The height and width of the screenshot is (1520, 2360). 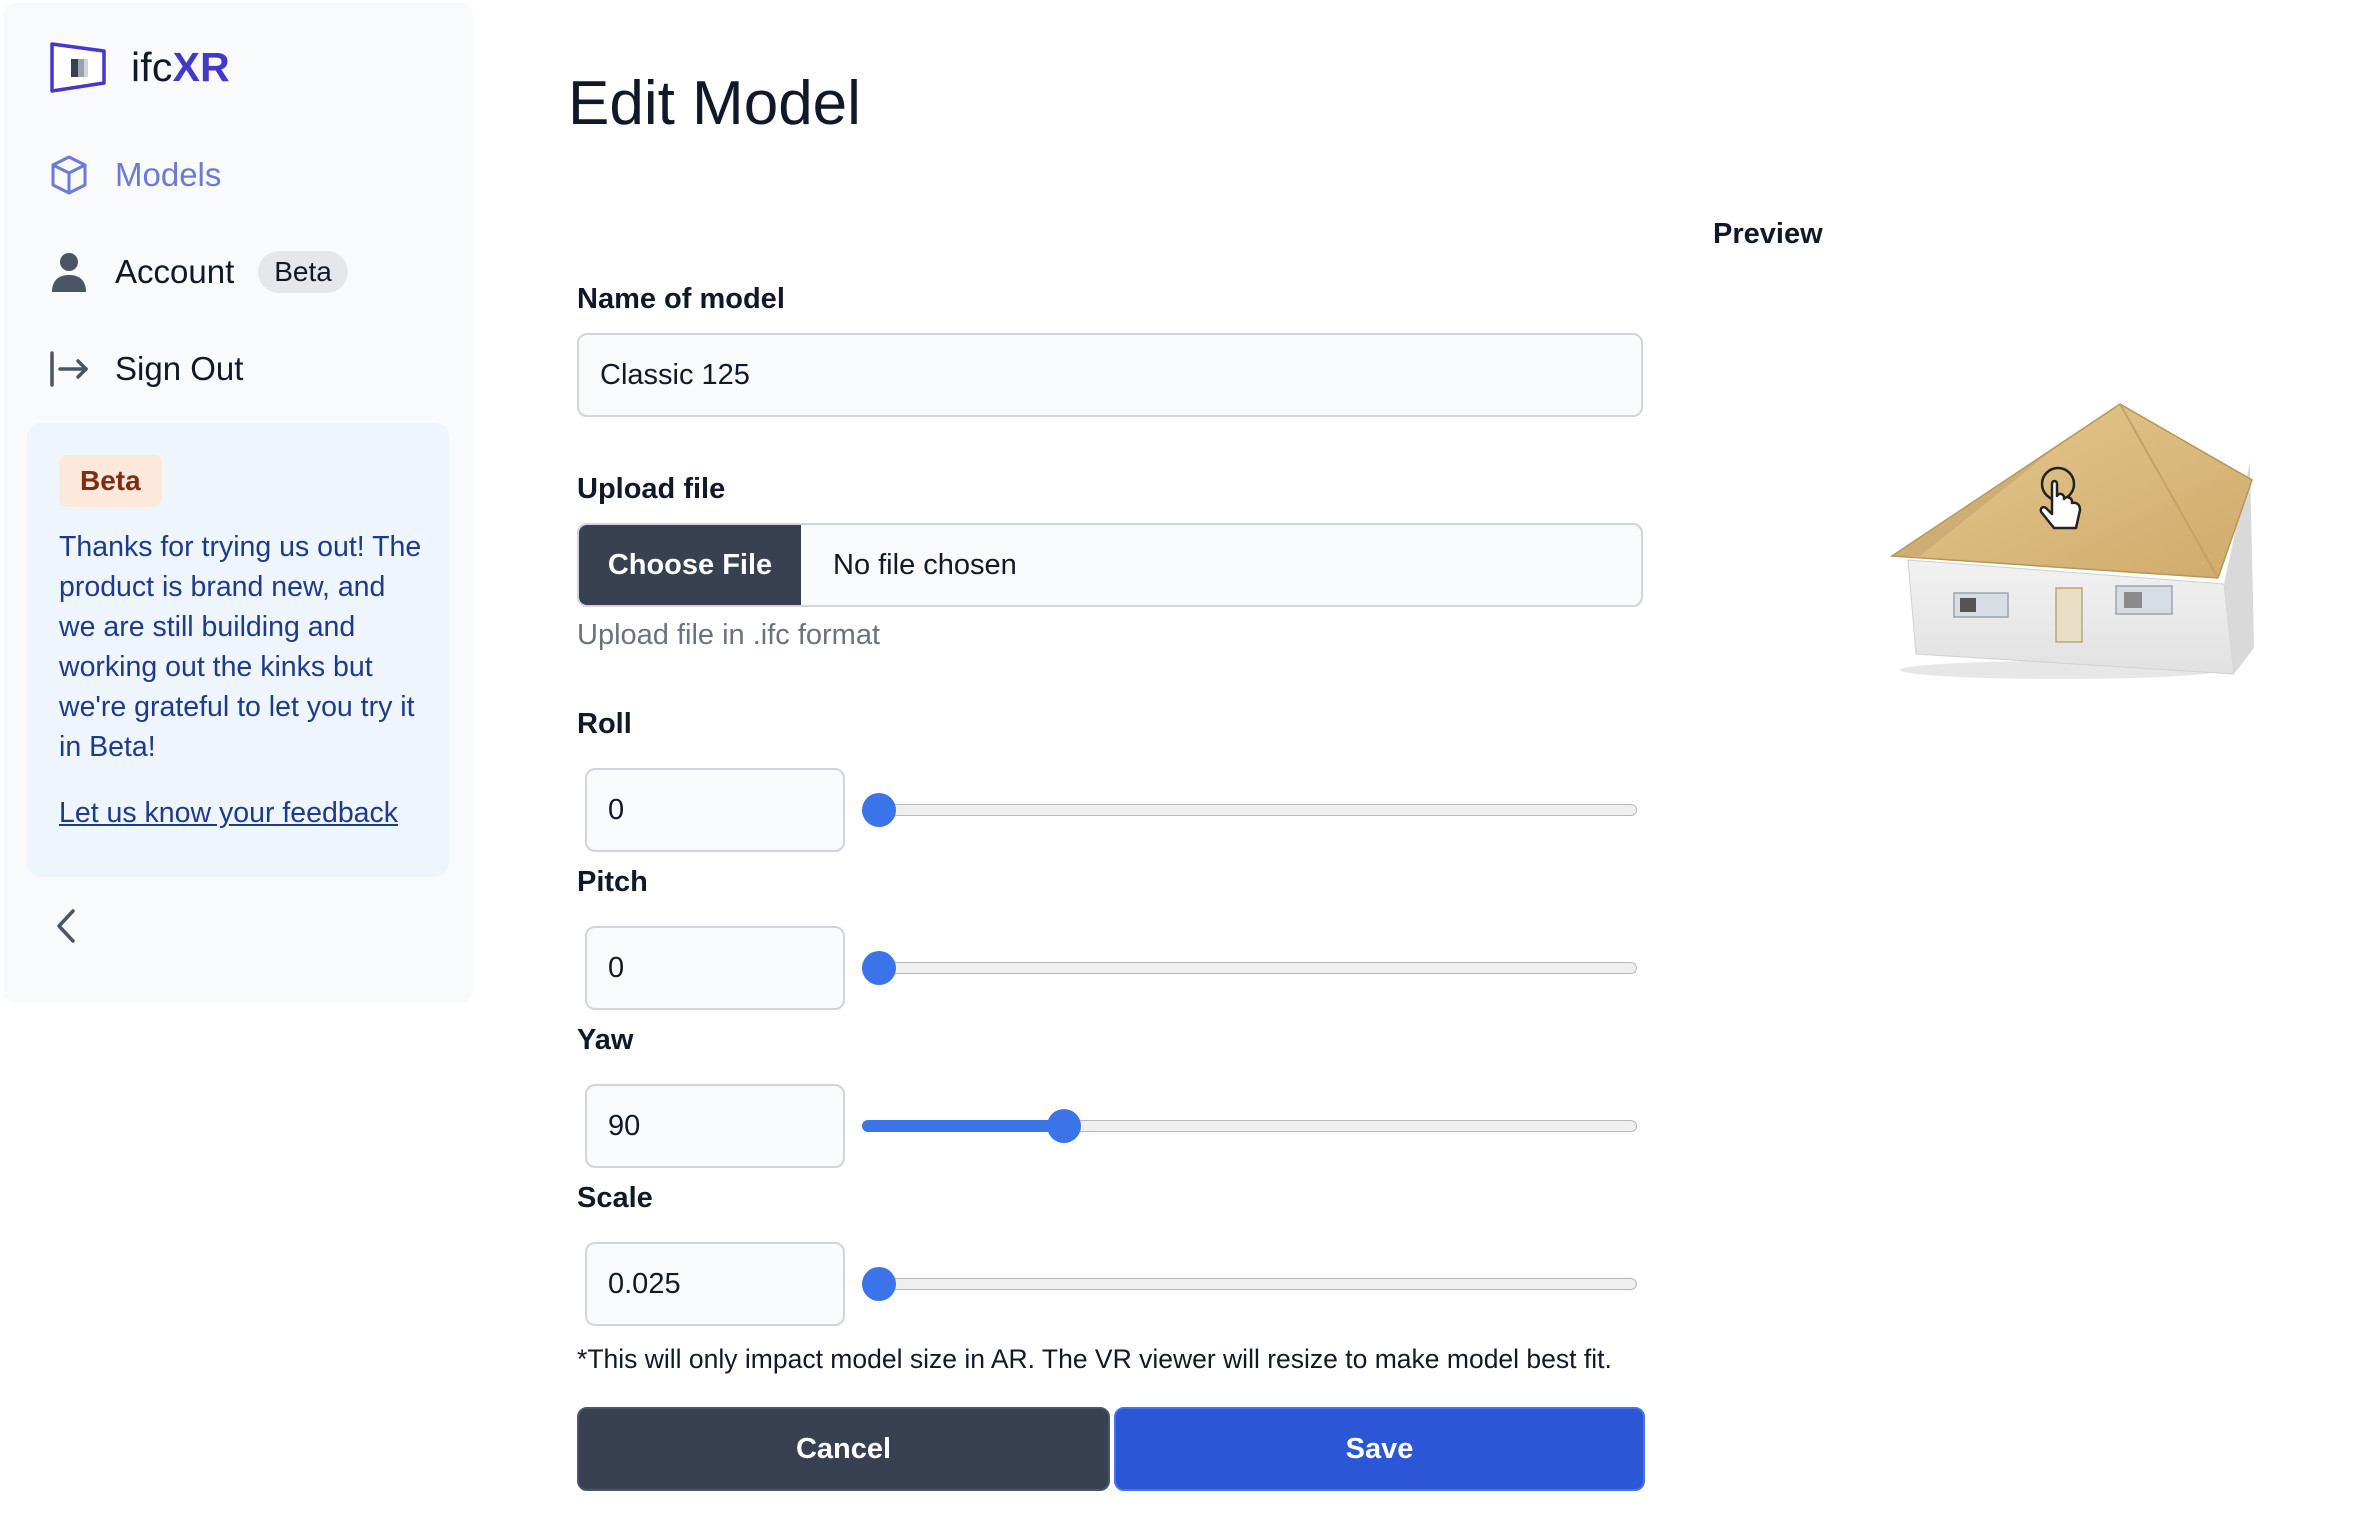 What do you see at coordinates (715, 810) in the screenshot?
I see `roll-input` at bounding box center [715, 810].